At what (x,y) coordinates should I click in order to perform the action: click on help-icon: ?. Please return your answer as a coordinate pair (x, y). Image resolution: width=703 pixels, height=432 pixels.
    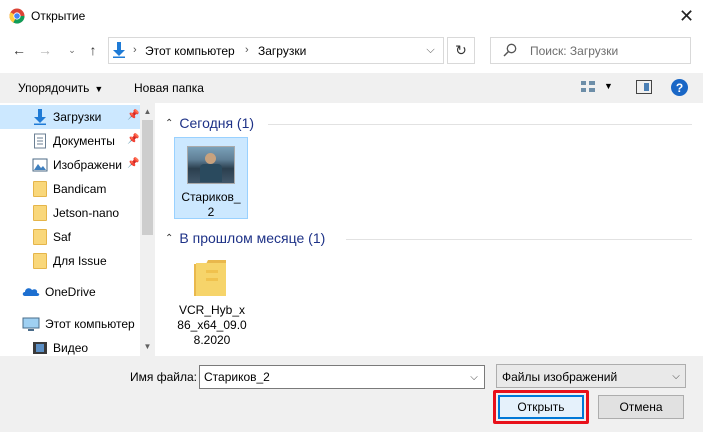
    Looking at the image, I should click on (679, 87).